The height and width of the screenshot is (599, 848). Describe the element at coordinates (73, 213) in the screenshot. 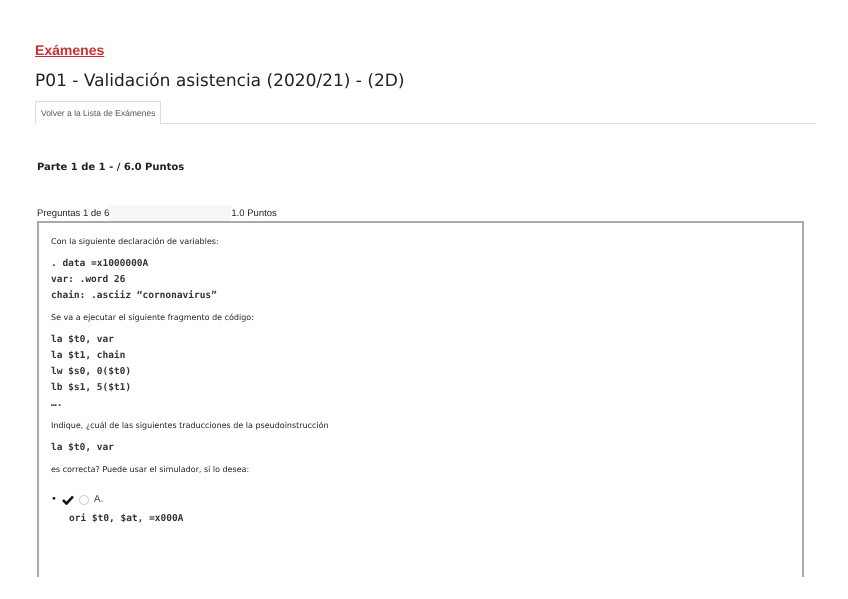

I see `question-counter: Preguntas 1 de 6` at that location.